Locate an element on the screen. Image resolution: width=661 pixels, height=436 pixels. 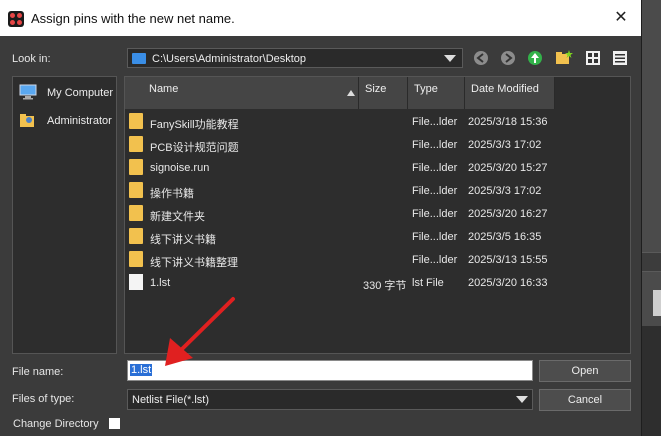
file-name: 新建文件夹 is located at coordinates (177, 217).